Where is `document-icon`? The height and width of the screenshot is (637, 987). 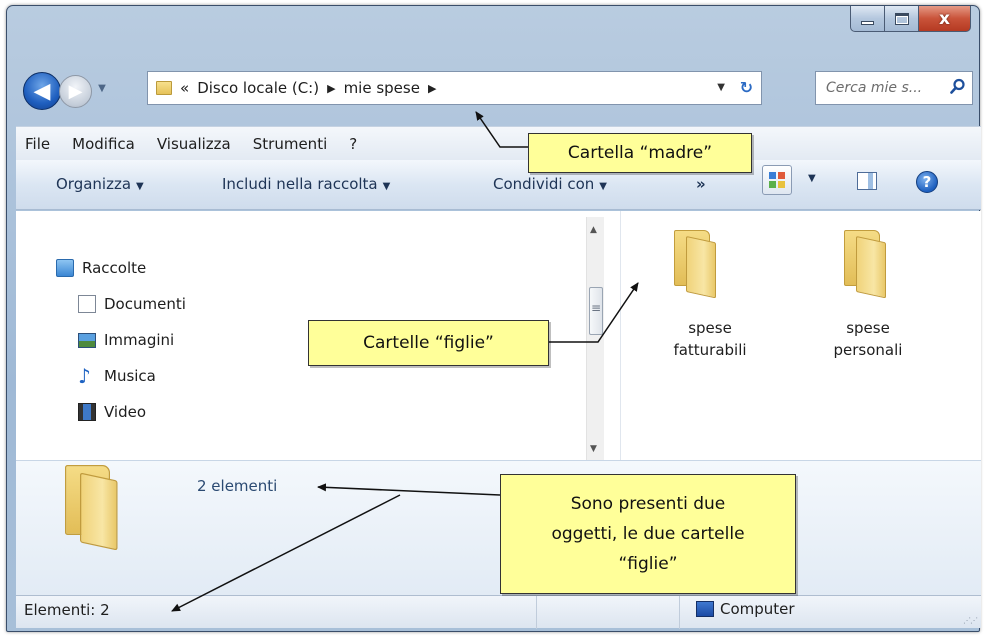
document-icon is located at coordinates (87, 304).